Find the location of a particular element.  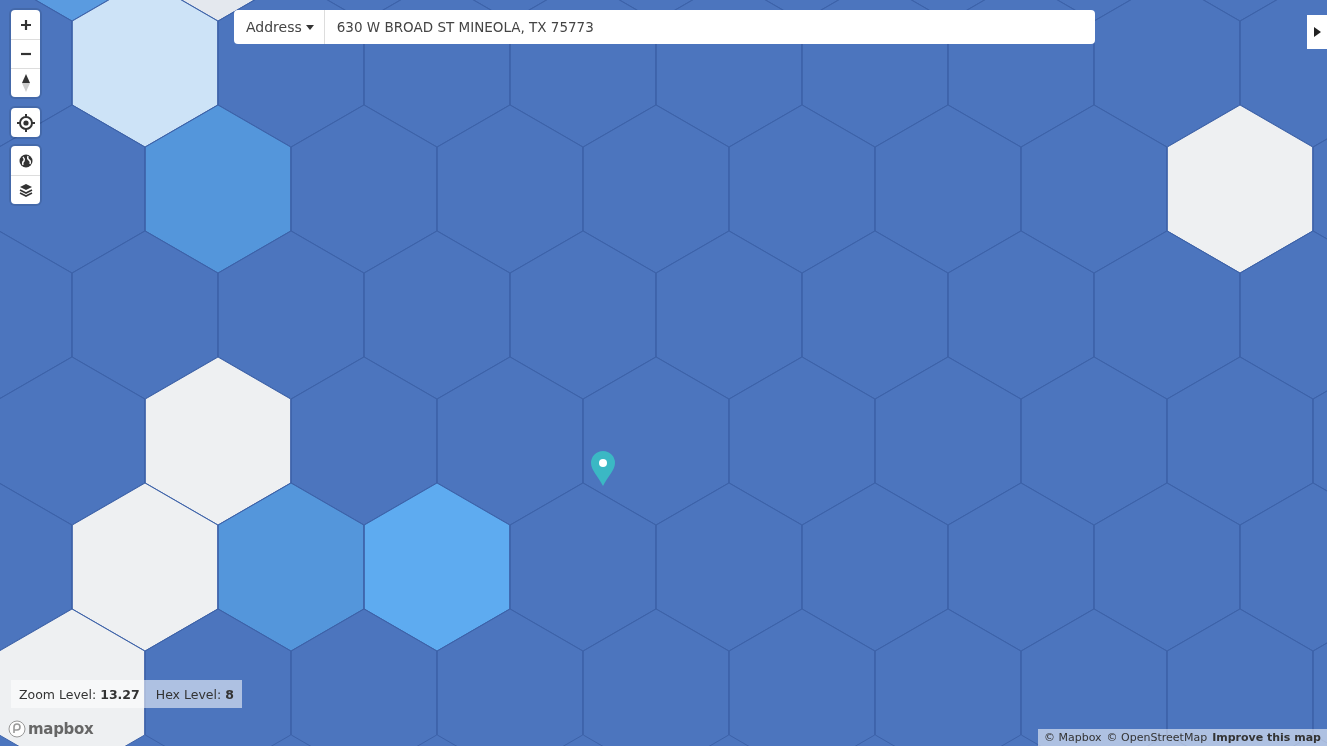

location-pin-icon is located at coordinates (603, 468).